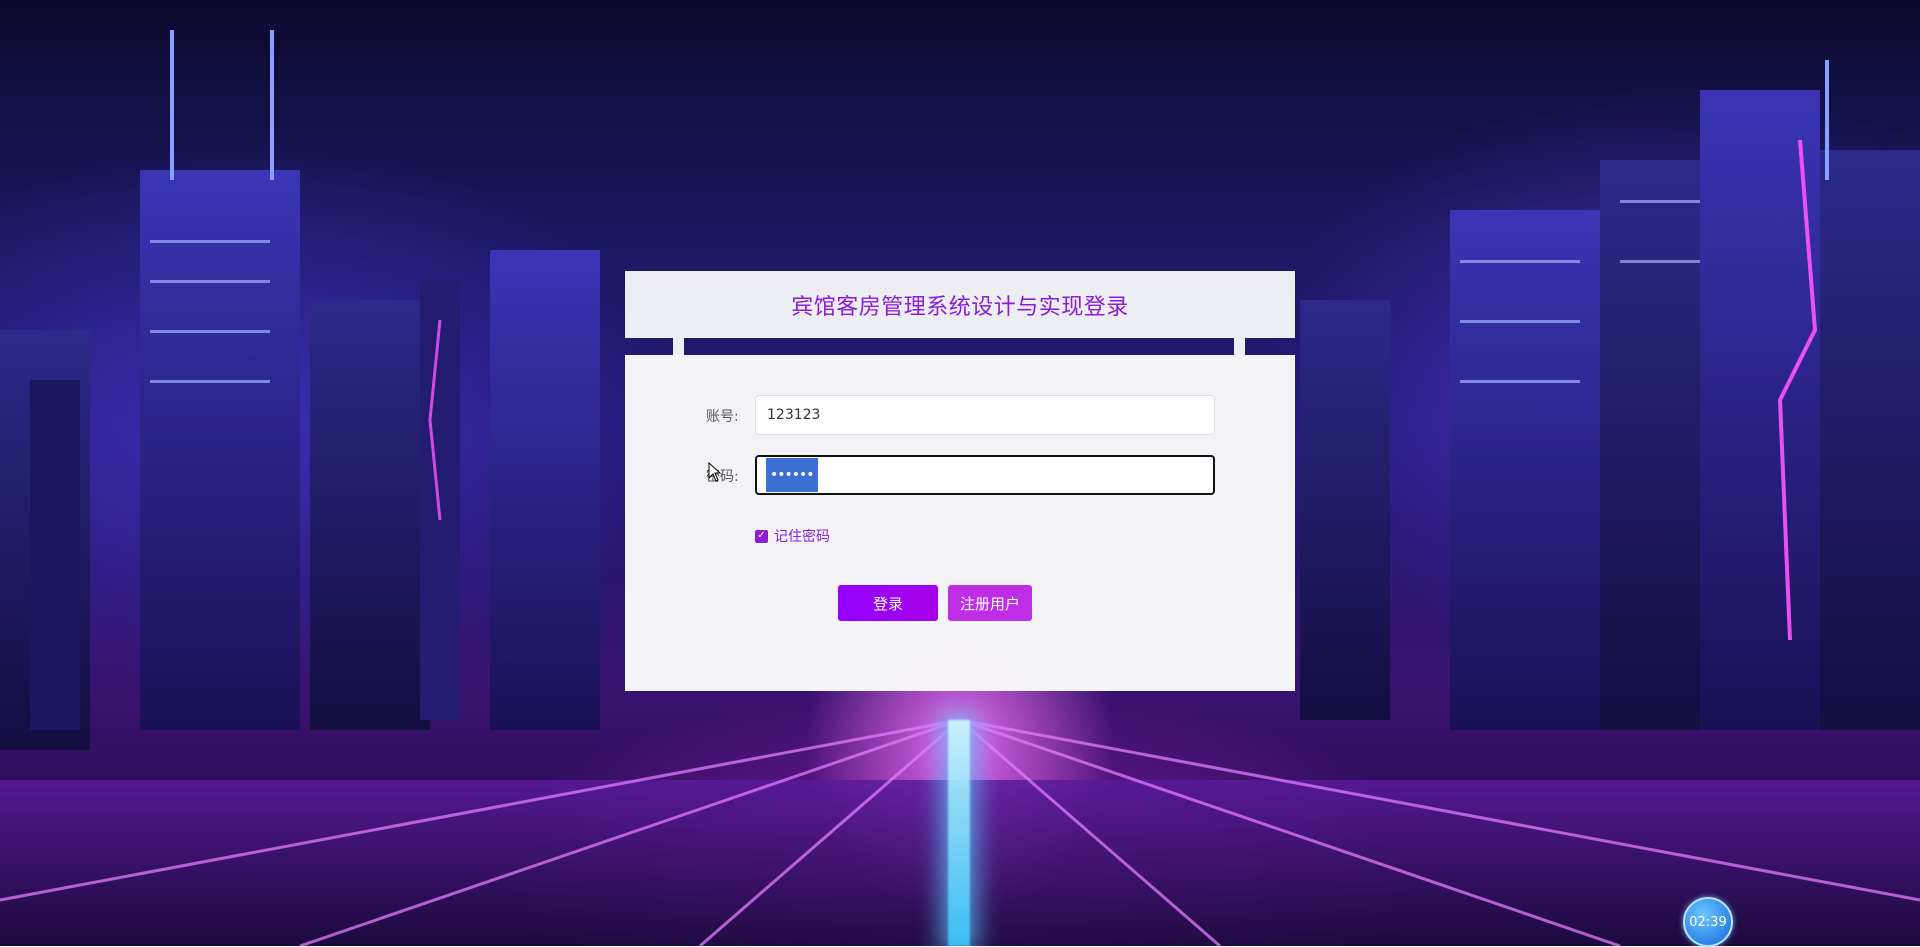 Image resolution: width=1920 pixels, height=947 pixels. Describe the element at coordinates (959, 833) in the screenshot. I see `light-beam` at that location.